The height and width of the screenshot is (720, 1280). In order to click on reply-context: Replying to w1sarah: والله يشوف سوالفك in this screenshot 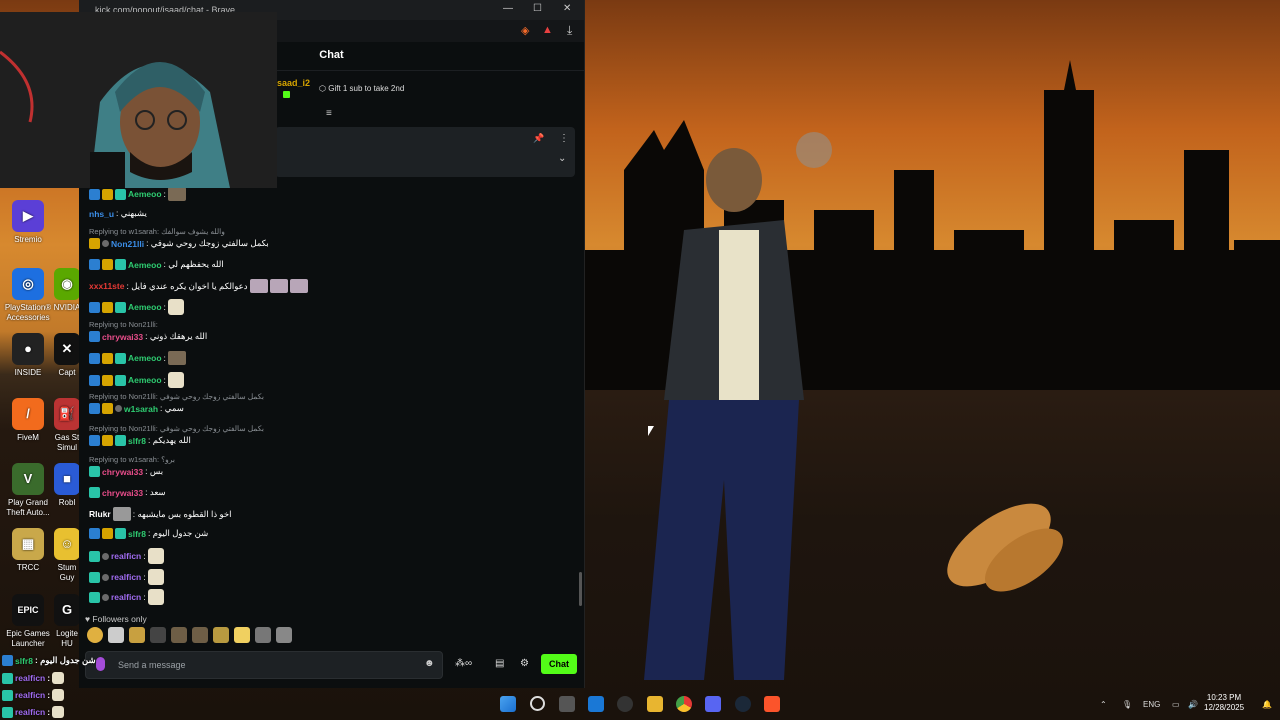, I will do `click(157, 231)`.